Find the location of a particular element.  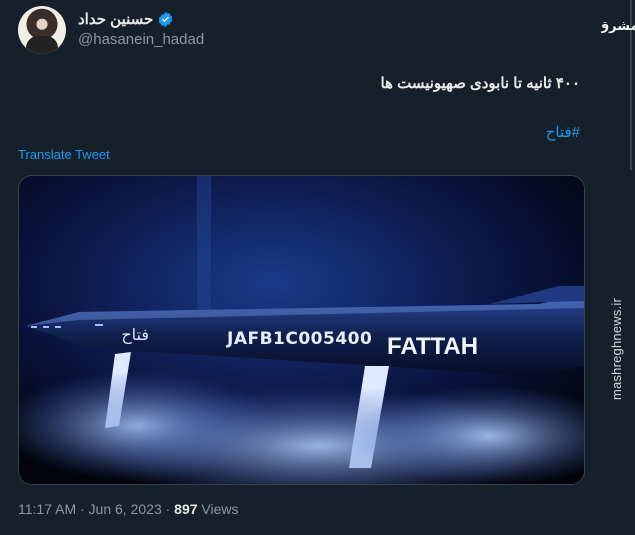

missile-inscription-persian: فتاح is located at coordinates (135, 335).